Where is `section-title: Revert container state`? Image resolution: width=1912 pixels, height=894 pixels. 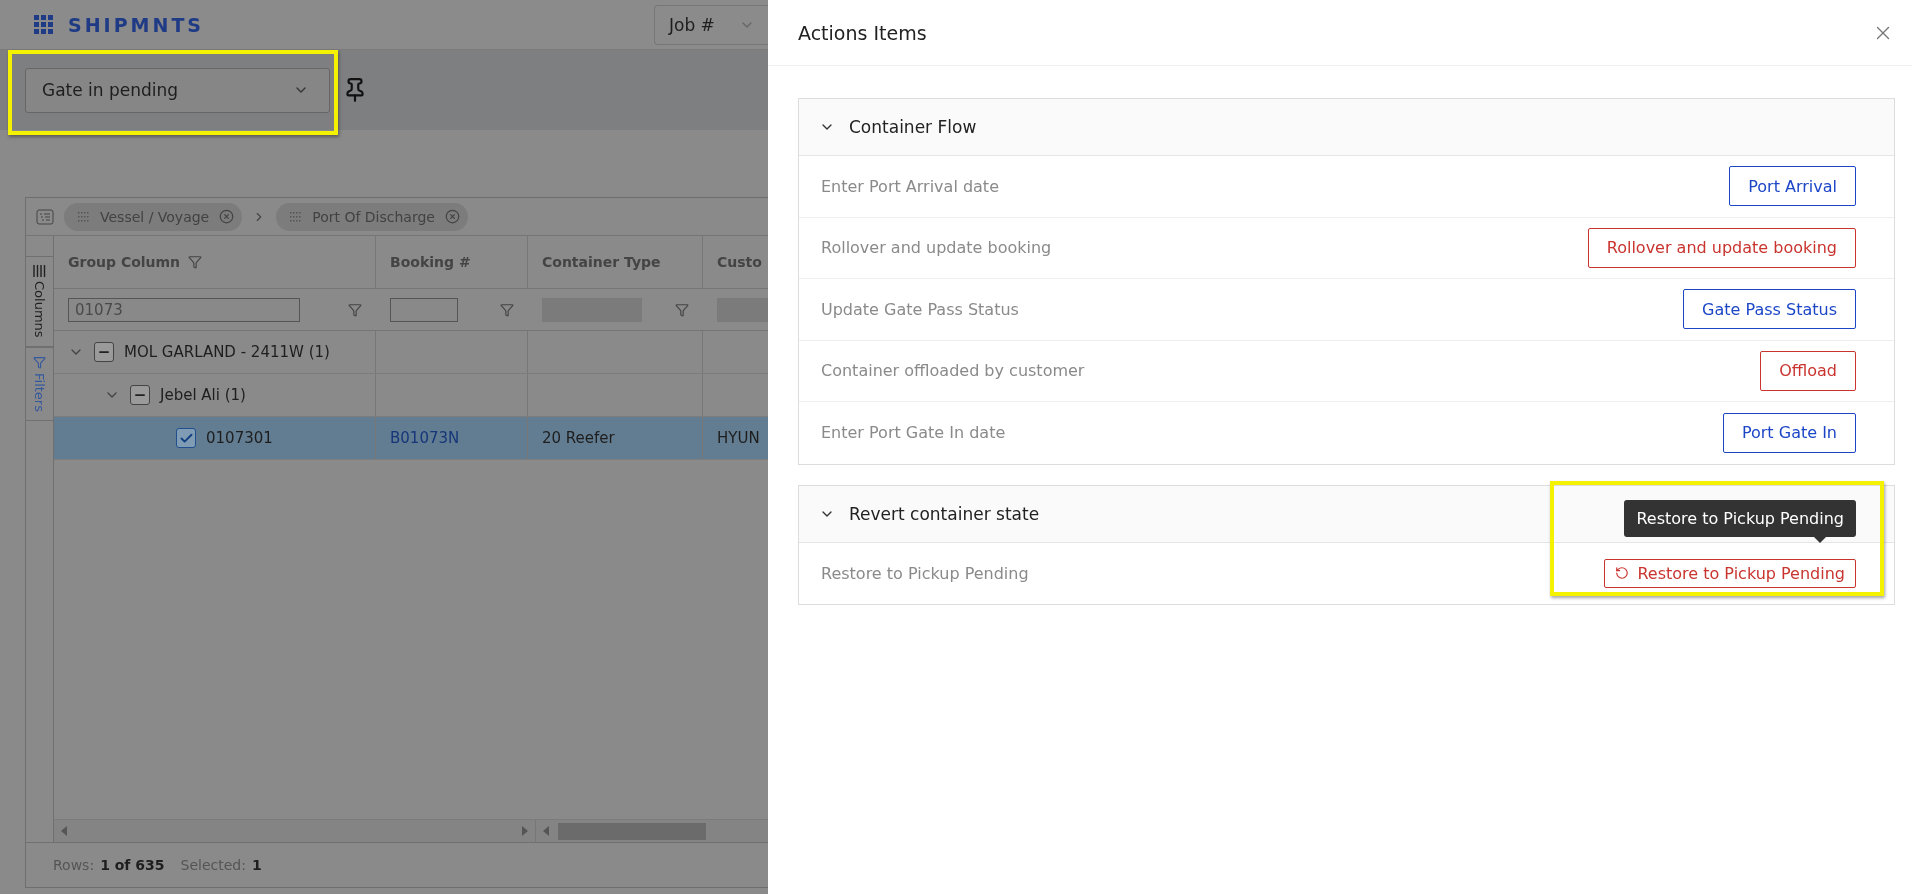 section-title: Revert container state is located at coordinates (944, 513).